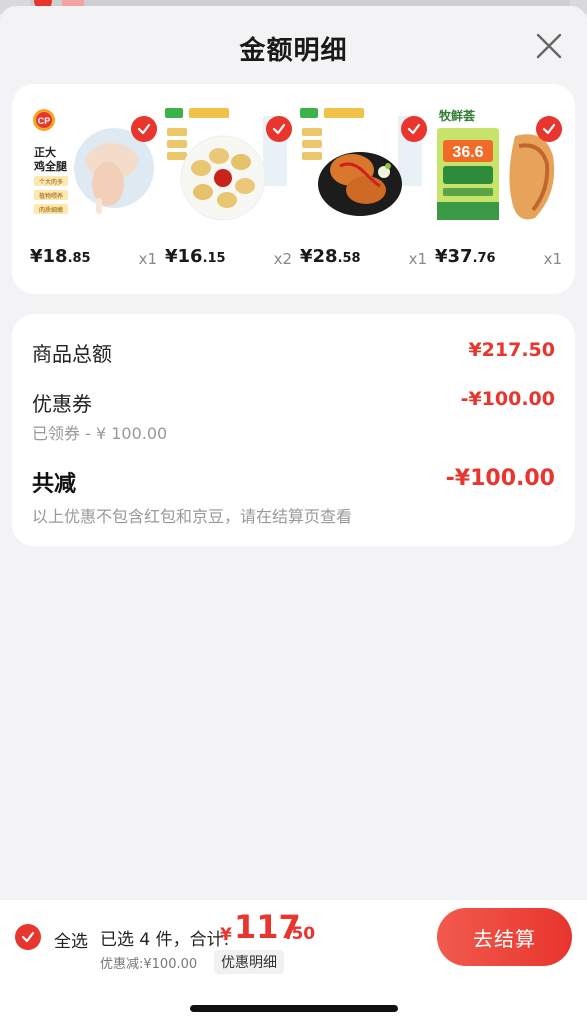 Image resolution: width=587 pixels, height=1024 pixels. Describe the element at coordinates (54, 484) in the screenshot. I see `total-discount-label: 共减` at that location.